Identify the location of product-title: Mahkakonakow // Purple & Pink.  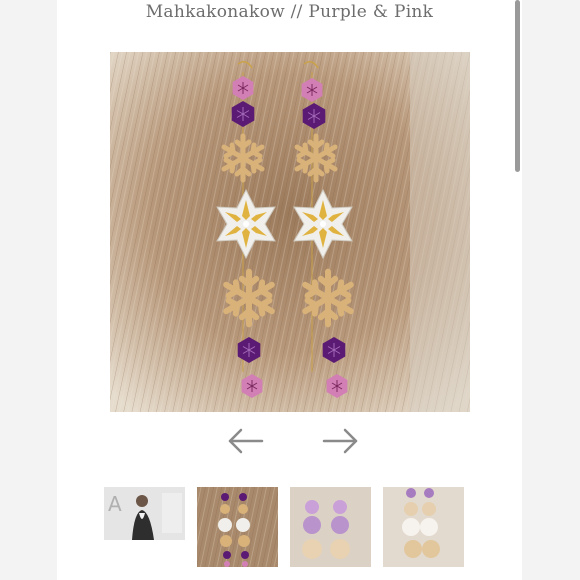
(289, 12).